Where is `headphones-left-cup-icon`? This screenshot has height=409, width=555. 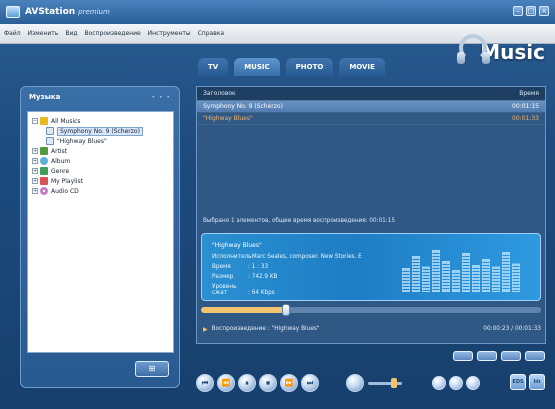 headphones-left-cup-icon is located at coordinates (461, 58).